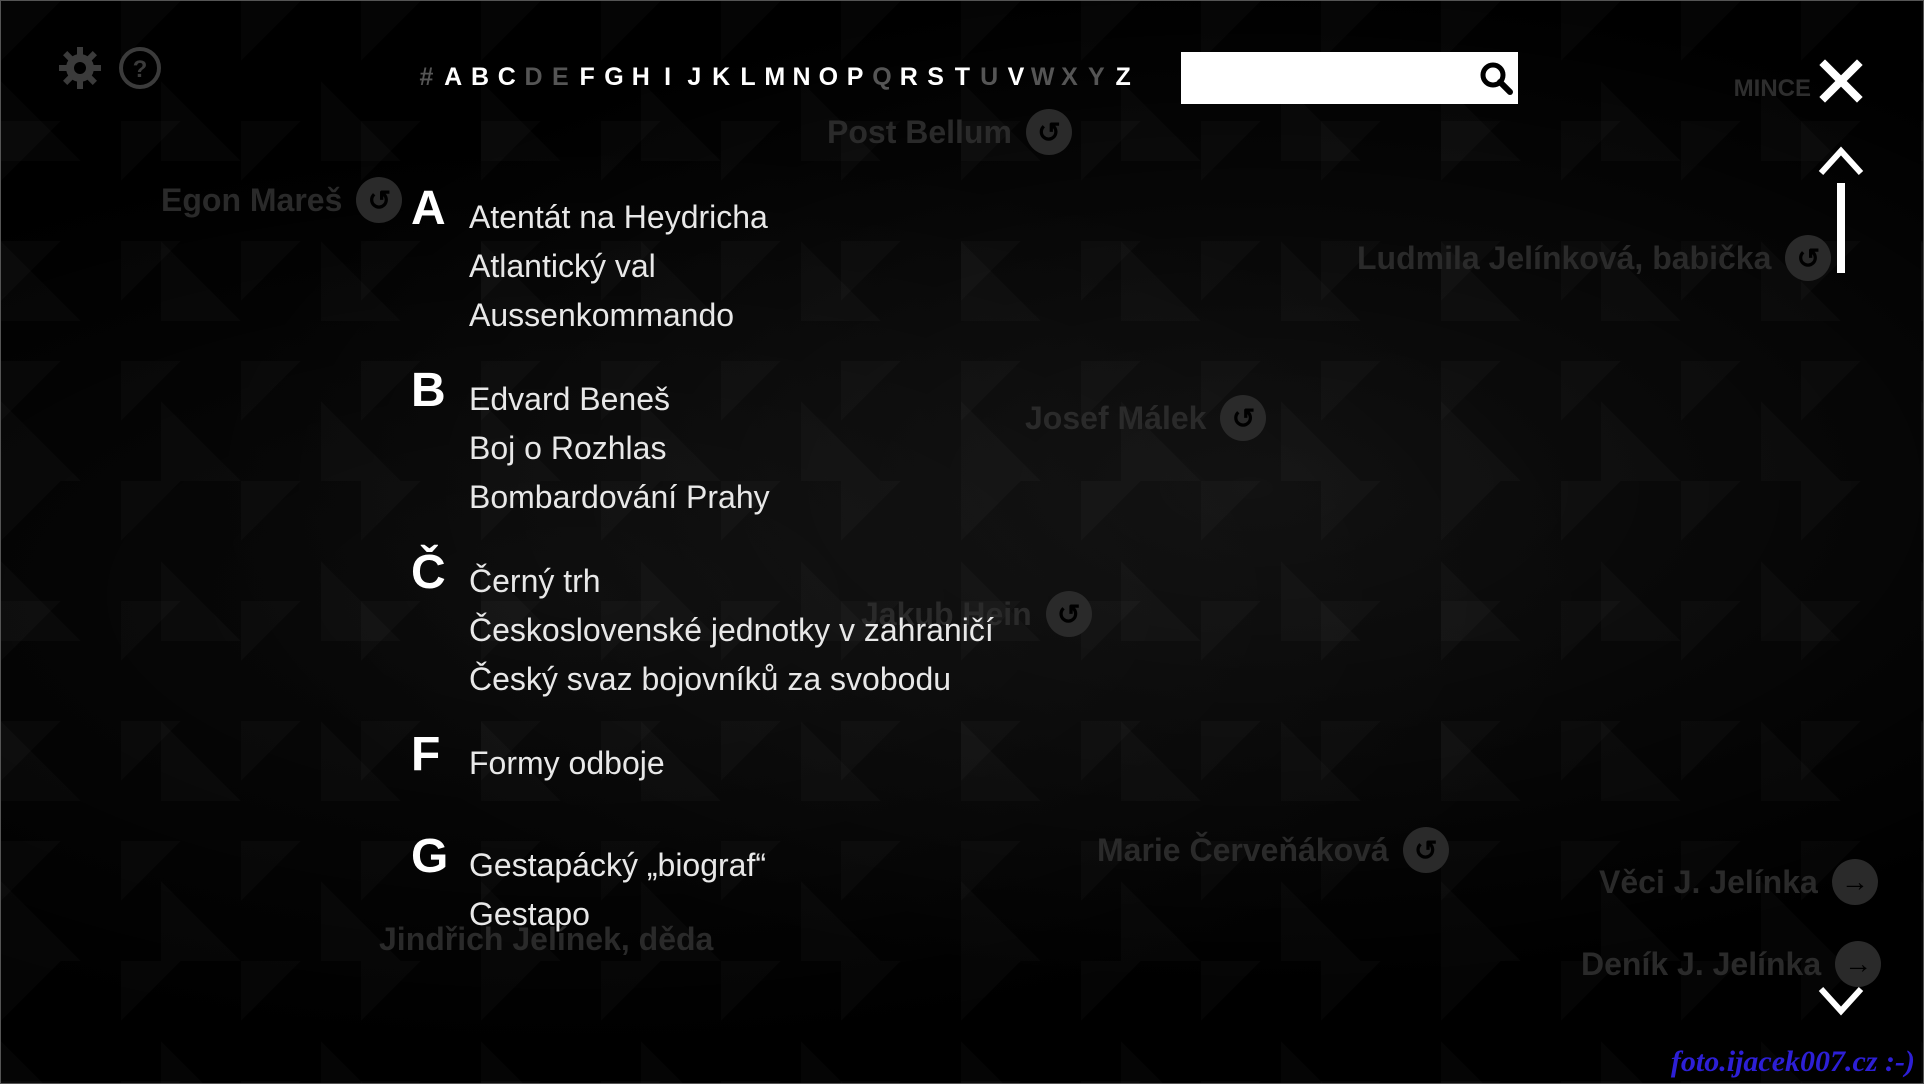  I want to click on alphabet-letter: Y, so click(1096, 77).